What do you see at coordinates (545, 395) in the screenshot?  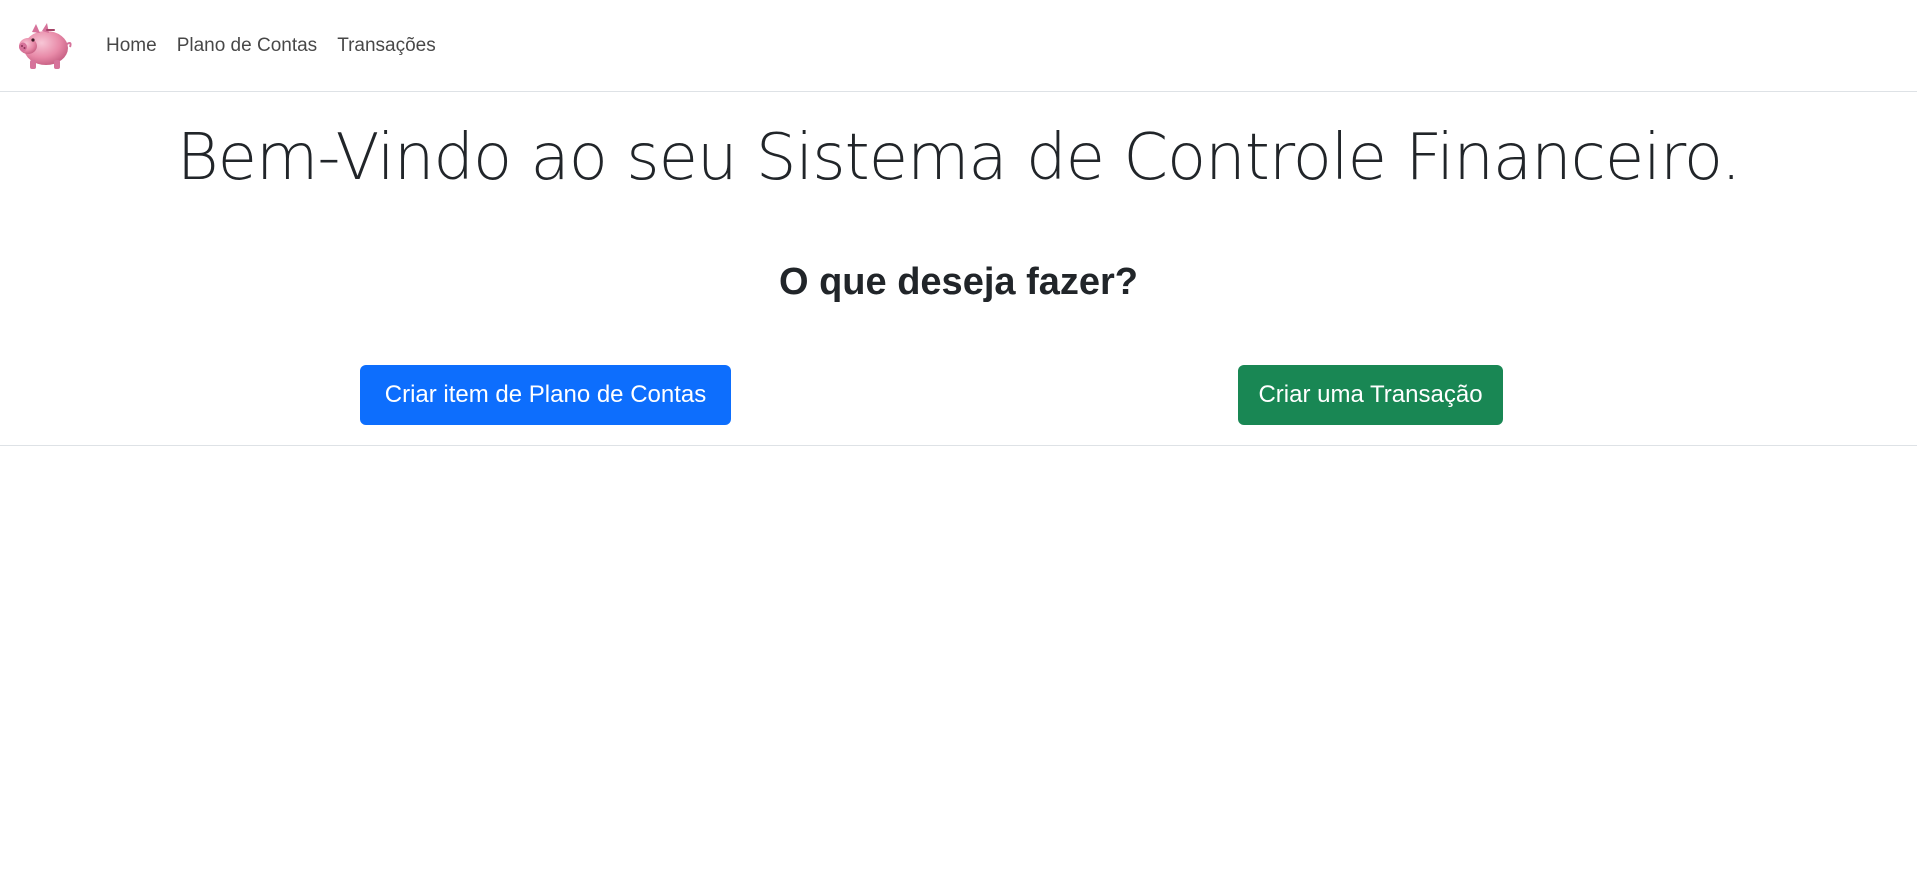 I see `create-account-plan-button: Criar item de Plano de Contas` at bounding box center [545, 395].